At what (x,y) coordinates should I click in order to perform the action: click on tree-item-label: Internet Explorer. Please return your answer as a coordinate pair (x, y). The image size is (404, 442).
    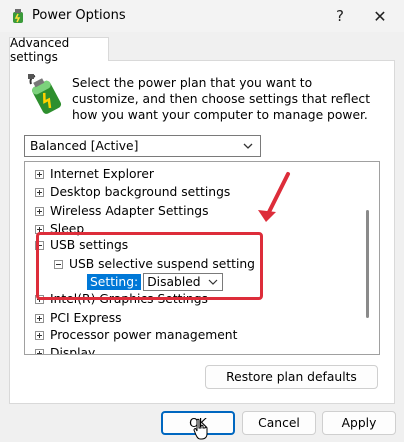
    Looking at the image, I should click on (102, 174).